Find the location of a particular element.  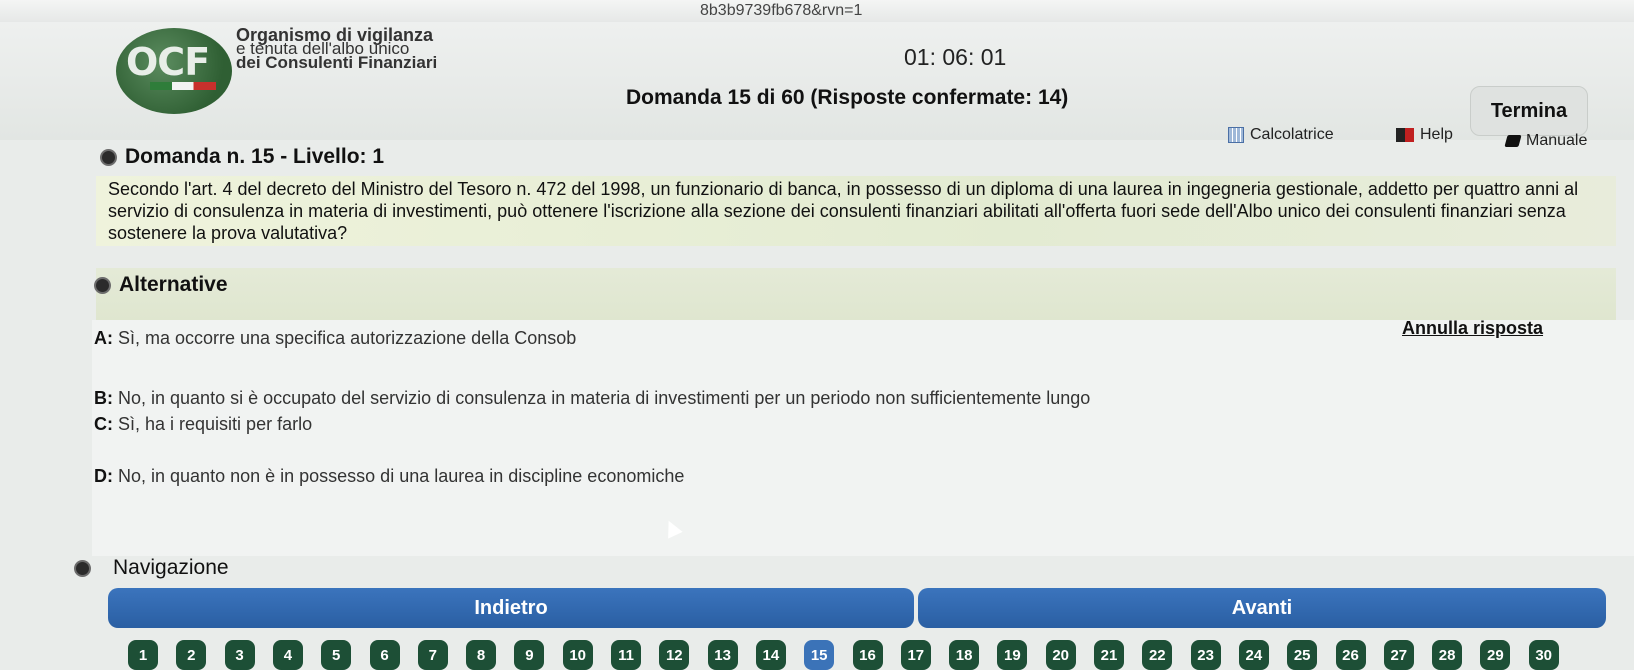

alternatives-band is located at coordinates (856, 294).